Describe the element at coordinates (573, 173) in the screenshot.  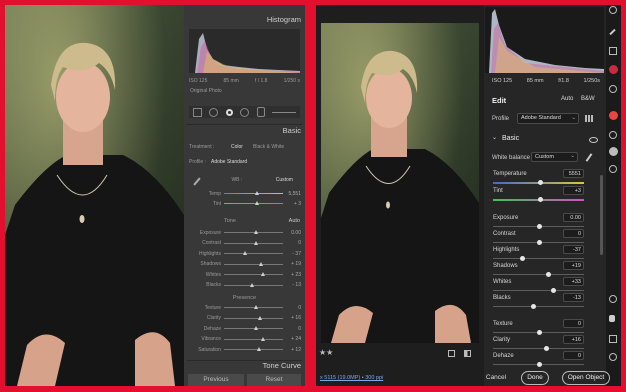
I see `temperature-value: 5551` at that location.